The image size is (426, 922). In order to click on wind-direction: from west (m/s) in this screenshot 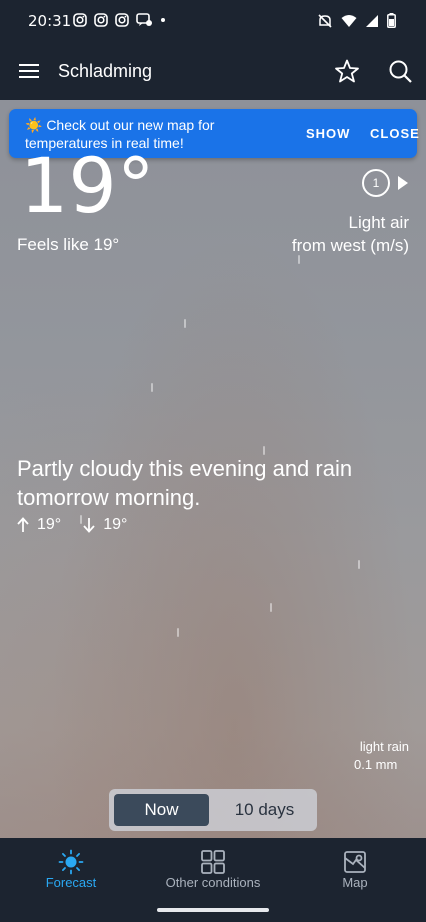, I will do `click(350, 245)`.